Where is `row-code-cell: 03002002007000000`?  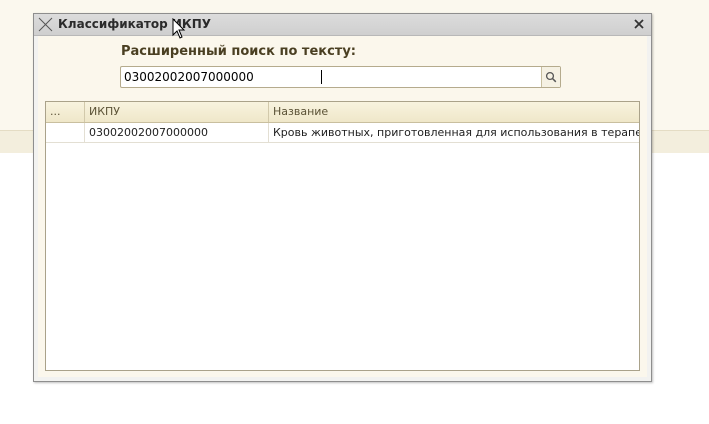 row-code-cell: 03002002007000000 is located at coordinates (177, 132).